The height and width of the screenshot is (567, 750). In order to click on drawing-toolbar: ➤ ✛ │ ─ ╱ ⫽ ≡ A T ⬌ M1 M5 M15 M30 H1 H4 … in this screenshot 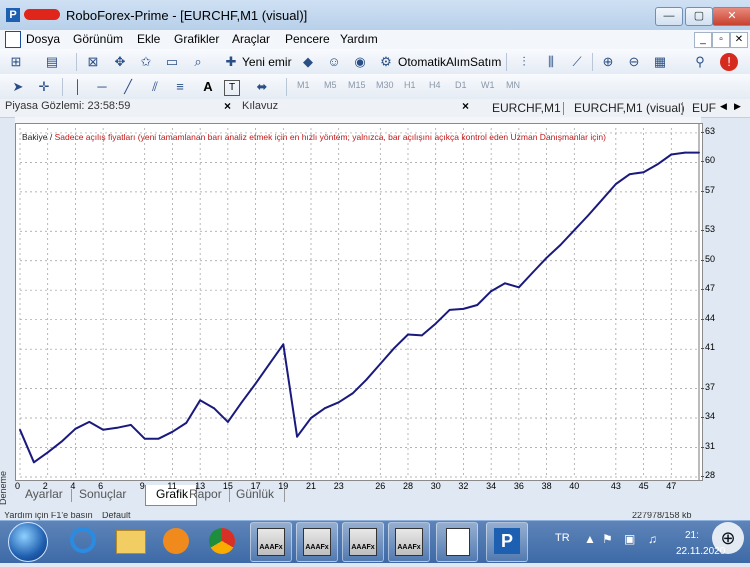, I will do `click(375, 87)`.